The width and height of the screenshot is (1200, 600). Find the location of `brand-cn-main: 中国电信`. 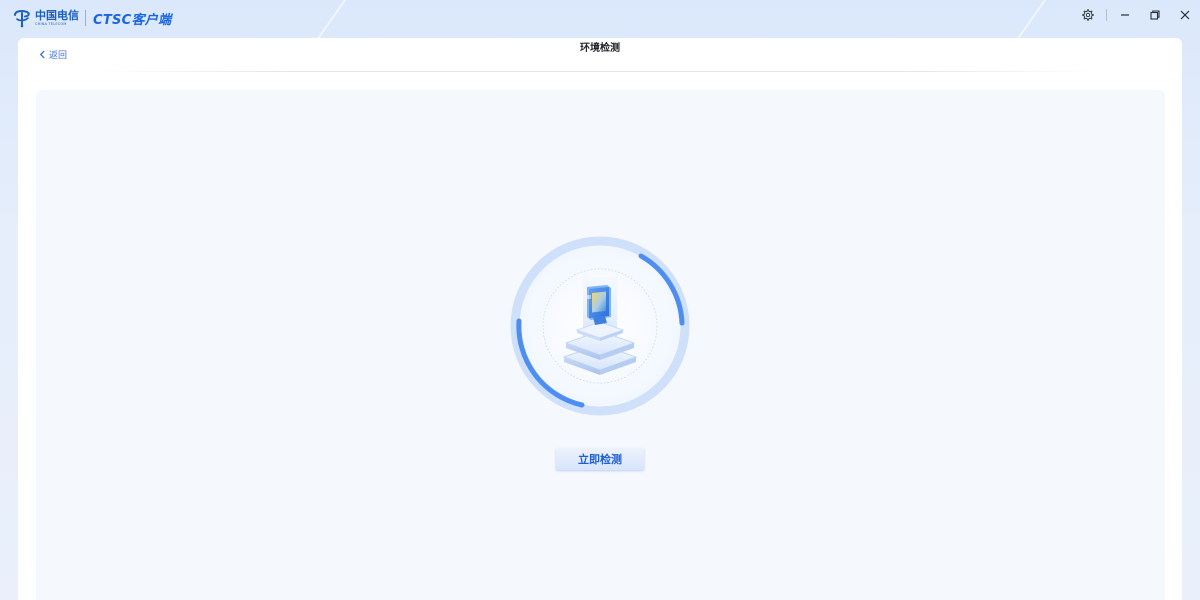

brand-cn-main: 中国电信 is located at coordinates (57, 15).